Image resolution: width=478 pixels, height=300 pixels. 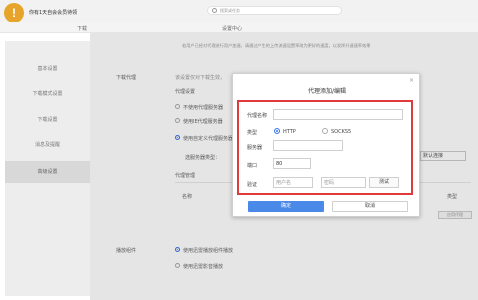 What do you see at coordinates (343, 182) in the screenshot?
I see `password-input` at bounding box center [343, 182].